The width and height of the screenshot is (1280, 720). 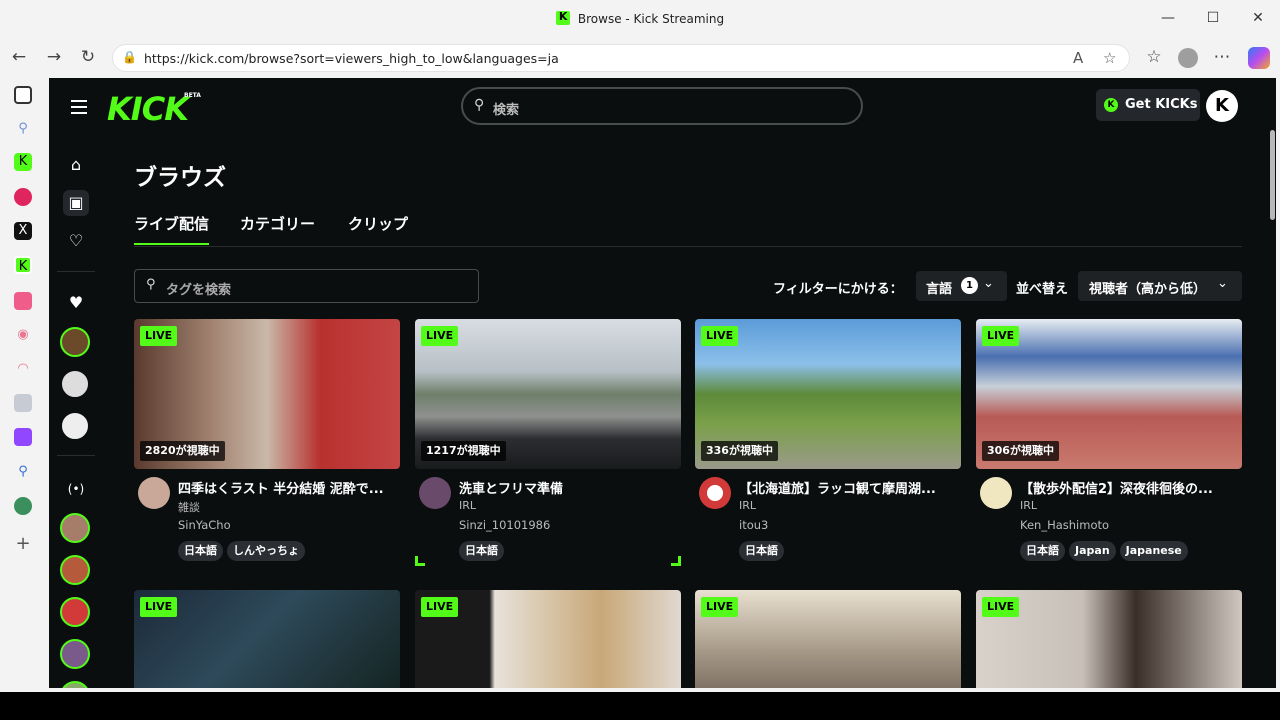 What do you see at coordinates (1188, 58) in the screenshot?
I see `profile-avatar` at bounding box center [1188, 58].